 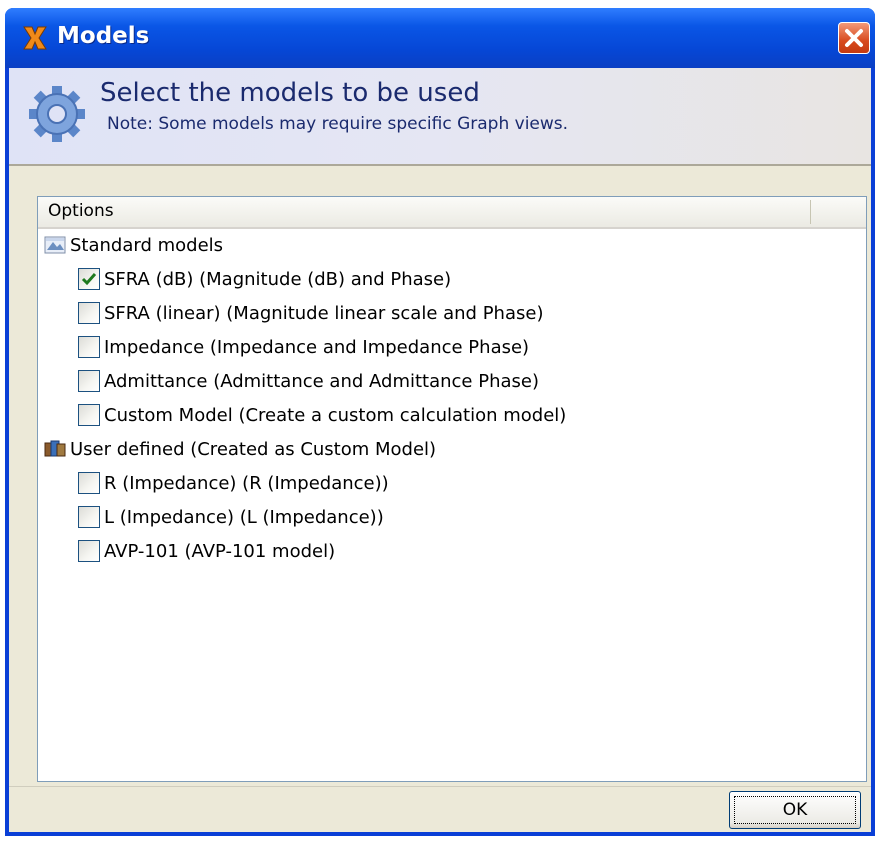 I want to click on checkbox-admittance, so click(x=89, y=381).